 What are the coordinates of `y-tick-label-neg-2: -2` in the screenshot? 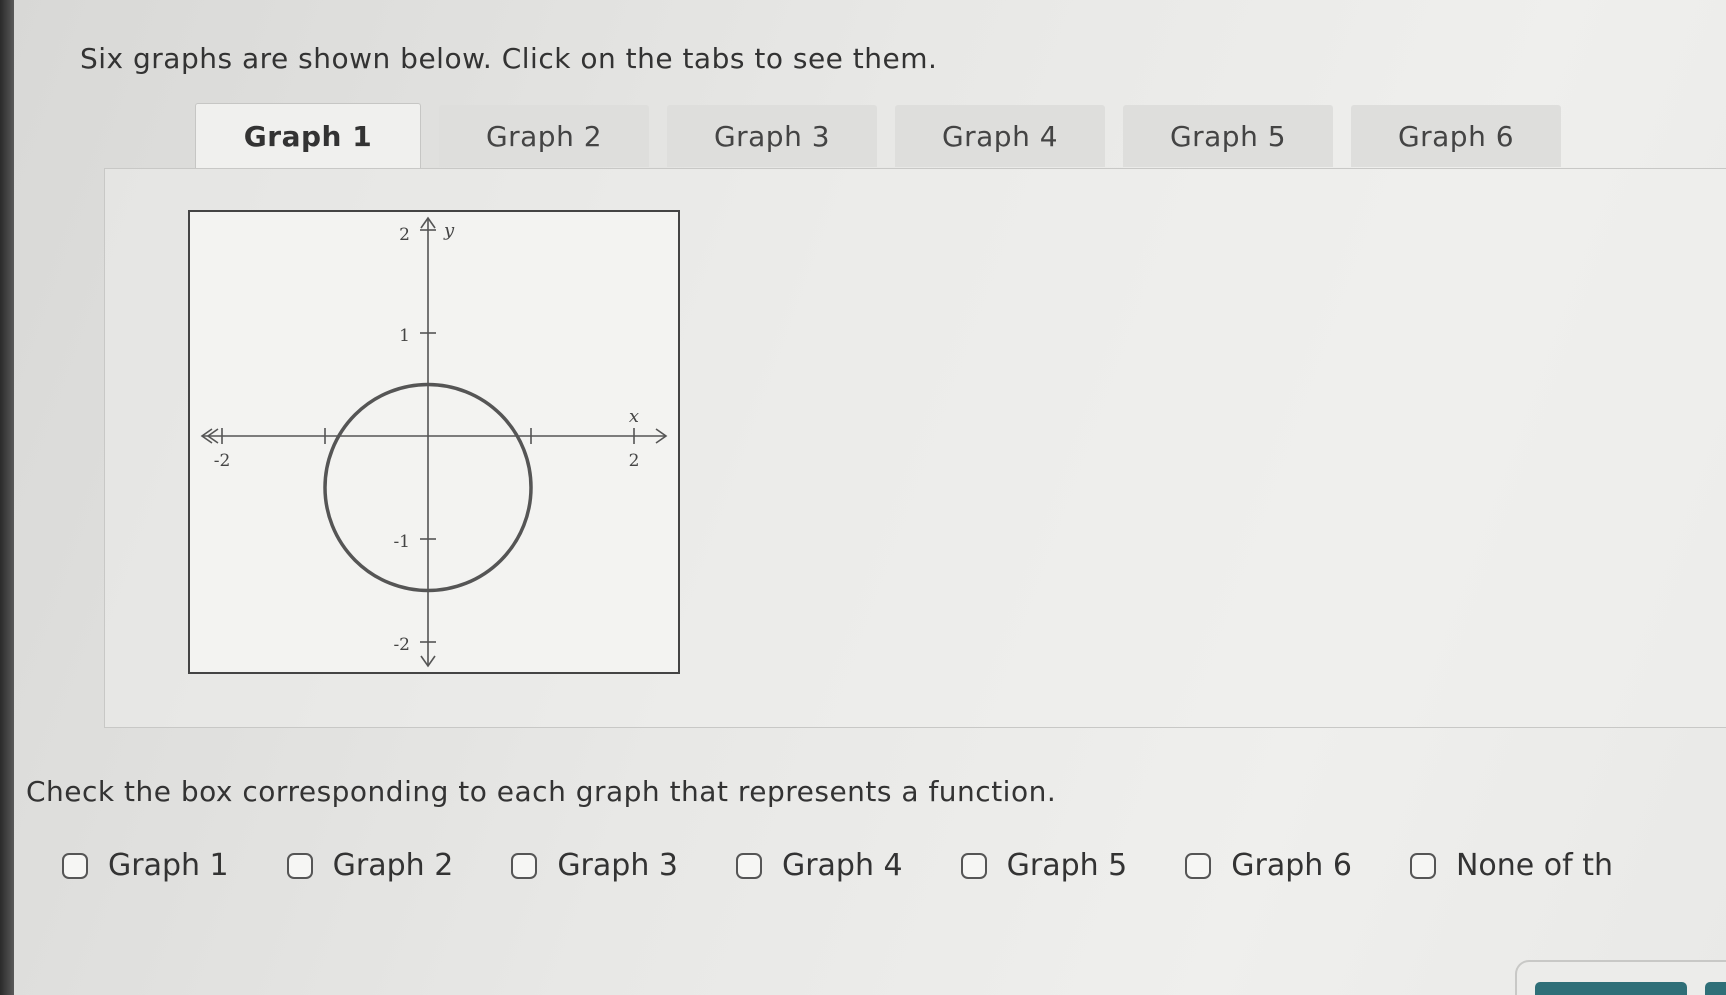 It's located at (401, 645).